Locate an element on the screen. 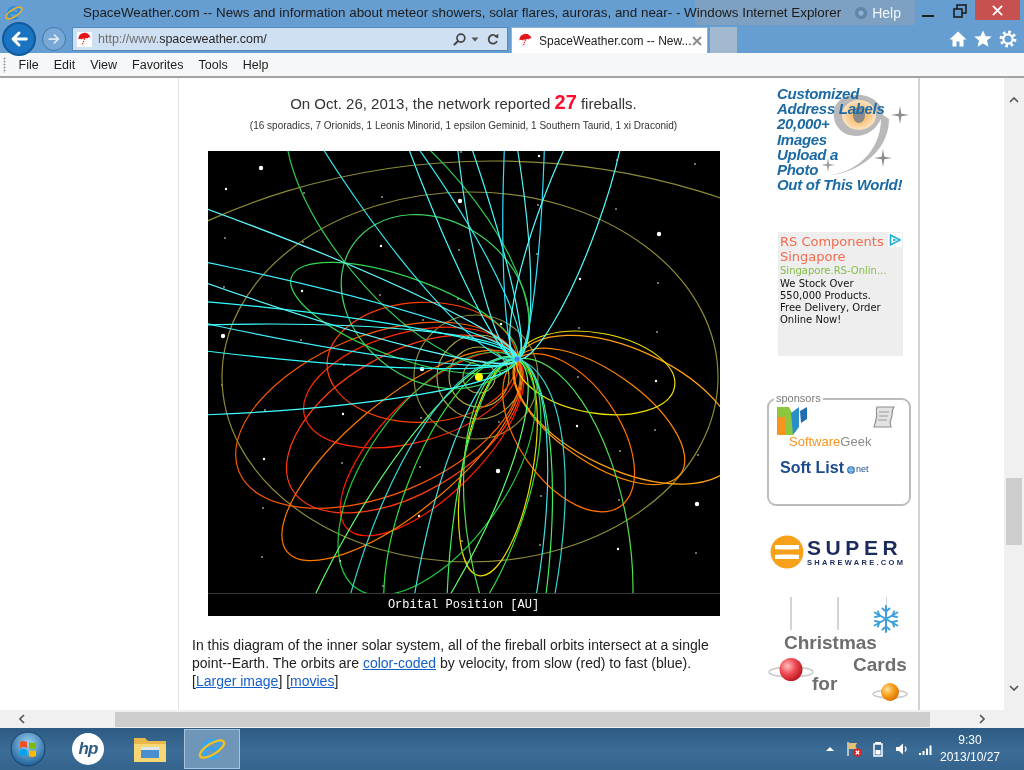 This screenshot has height=770, width=1024. caret-icon is located at coordinates (475, 39).